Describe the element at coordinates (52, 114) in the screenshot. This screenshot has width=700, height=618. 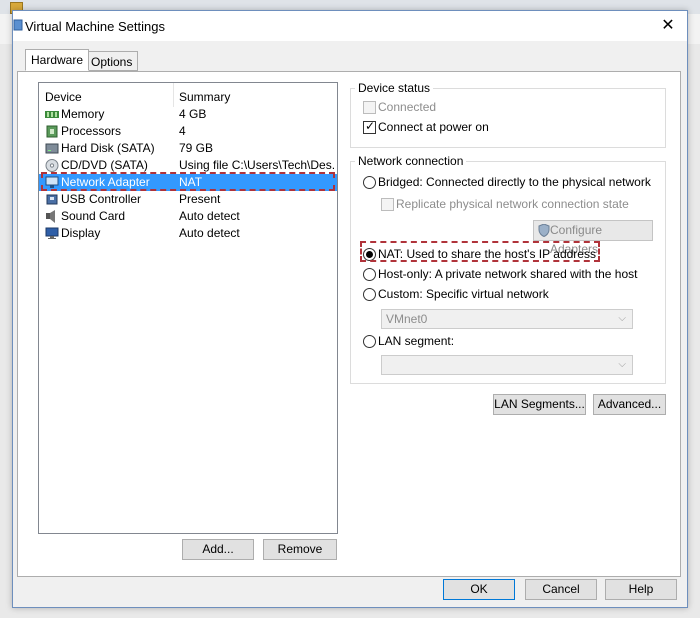
I see `memory-icon` at that location.